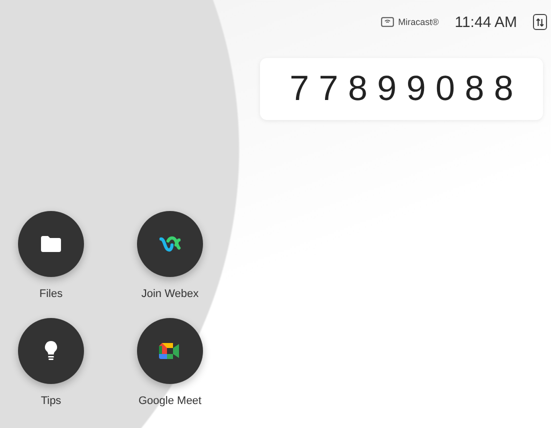  I want to click on lightbulb-icon, so click(51, 351).